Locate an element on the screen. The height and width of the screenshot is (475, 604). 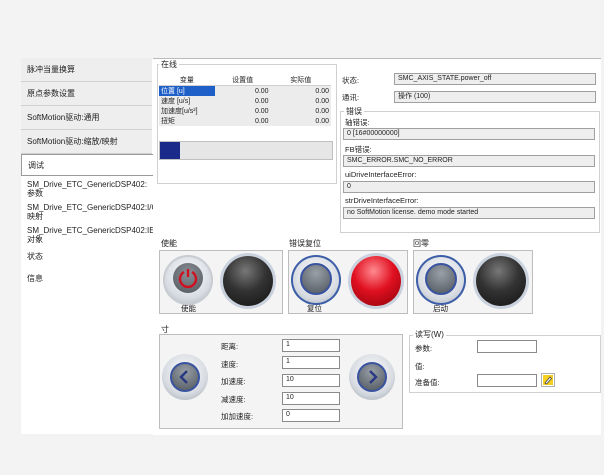
jog-forward-knob is located at coordinates (372, 377).